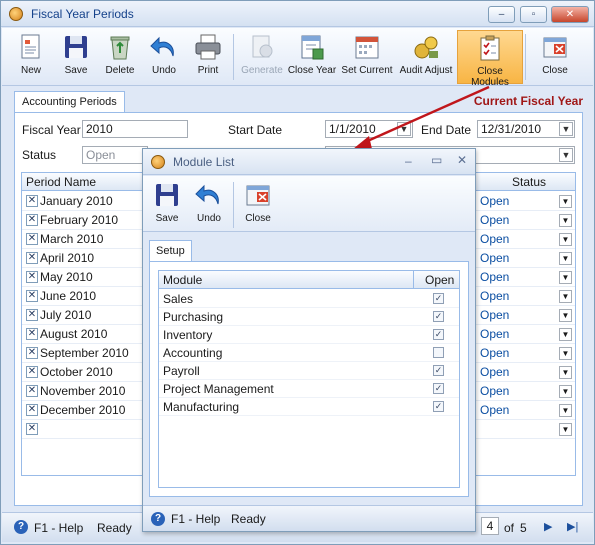 This screenshot has width=595, height=545. What do you see at coordinates (181, 371) in the screenshot?
I see `module-name: Payroll` at bounding box center [181, 371].